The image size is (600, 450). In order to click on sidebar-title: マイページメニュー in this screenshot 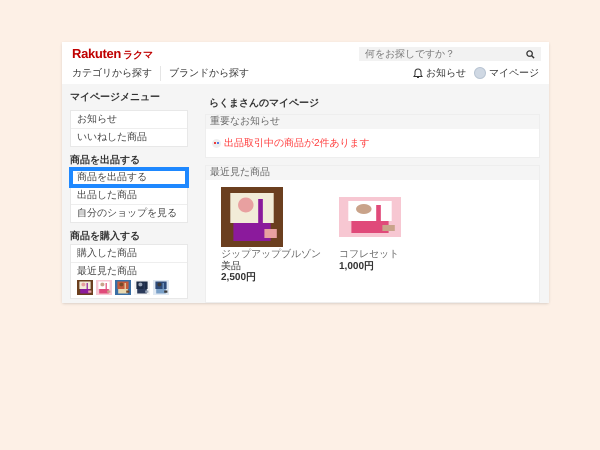, I will do `click(115, 98)`.